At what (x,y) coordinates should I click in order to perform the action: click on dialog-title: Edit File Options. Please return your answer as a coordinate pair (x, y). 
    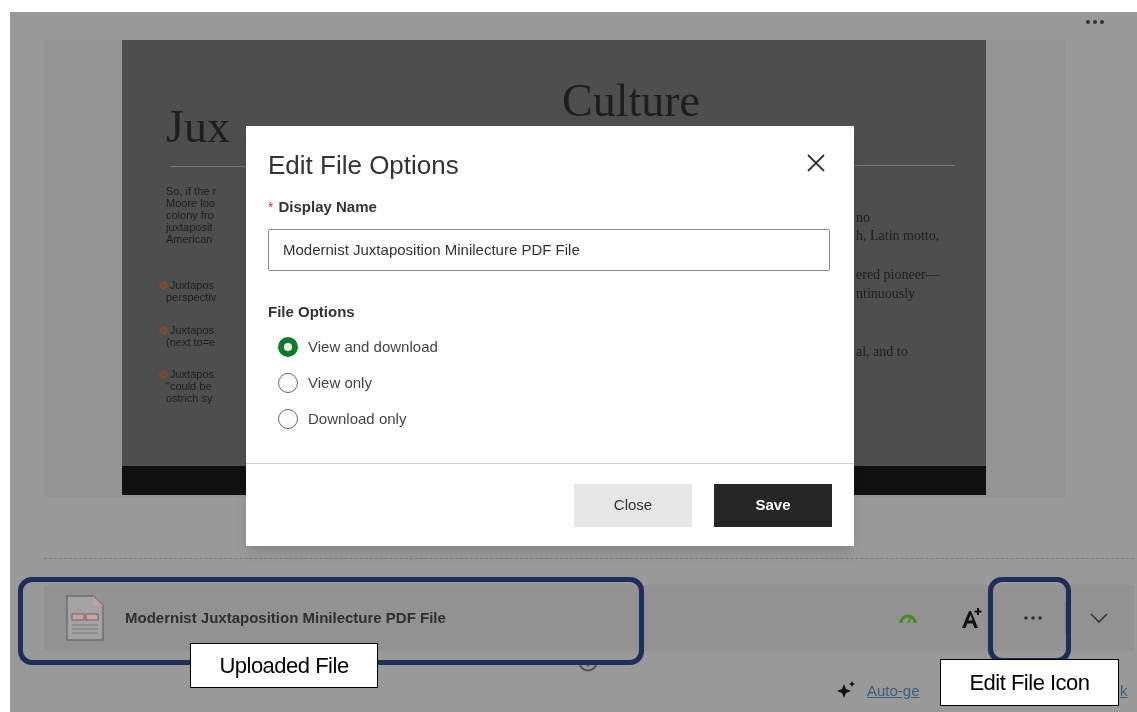
    Looking at the image, I should click on (363, 165).